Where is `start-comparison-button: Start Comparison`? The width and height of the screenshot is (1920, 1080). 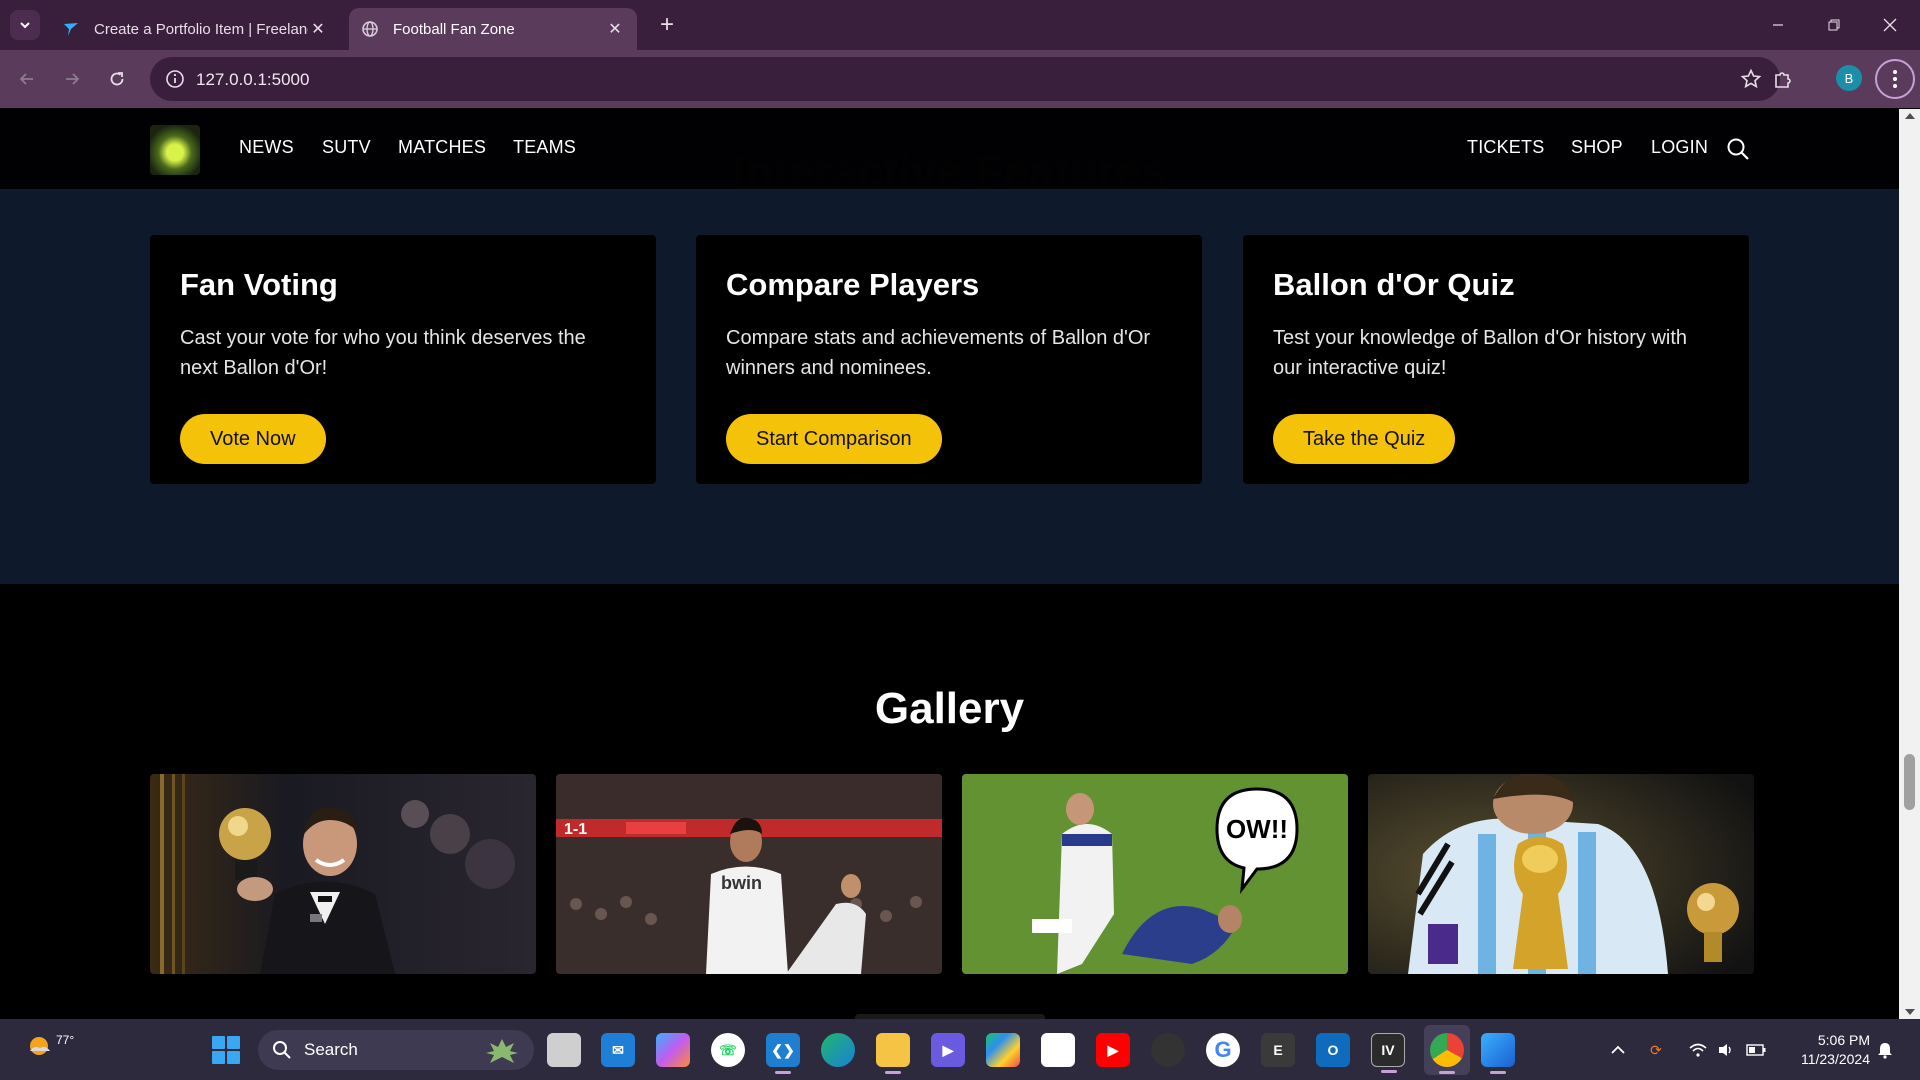 start-comparison-button: Start Comparison is located at coordinates (834, 439).